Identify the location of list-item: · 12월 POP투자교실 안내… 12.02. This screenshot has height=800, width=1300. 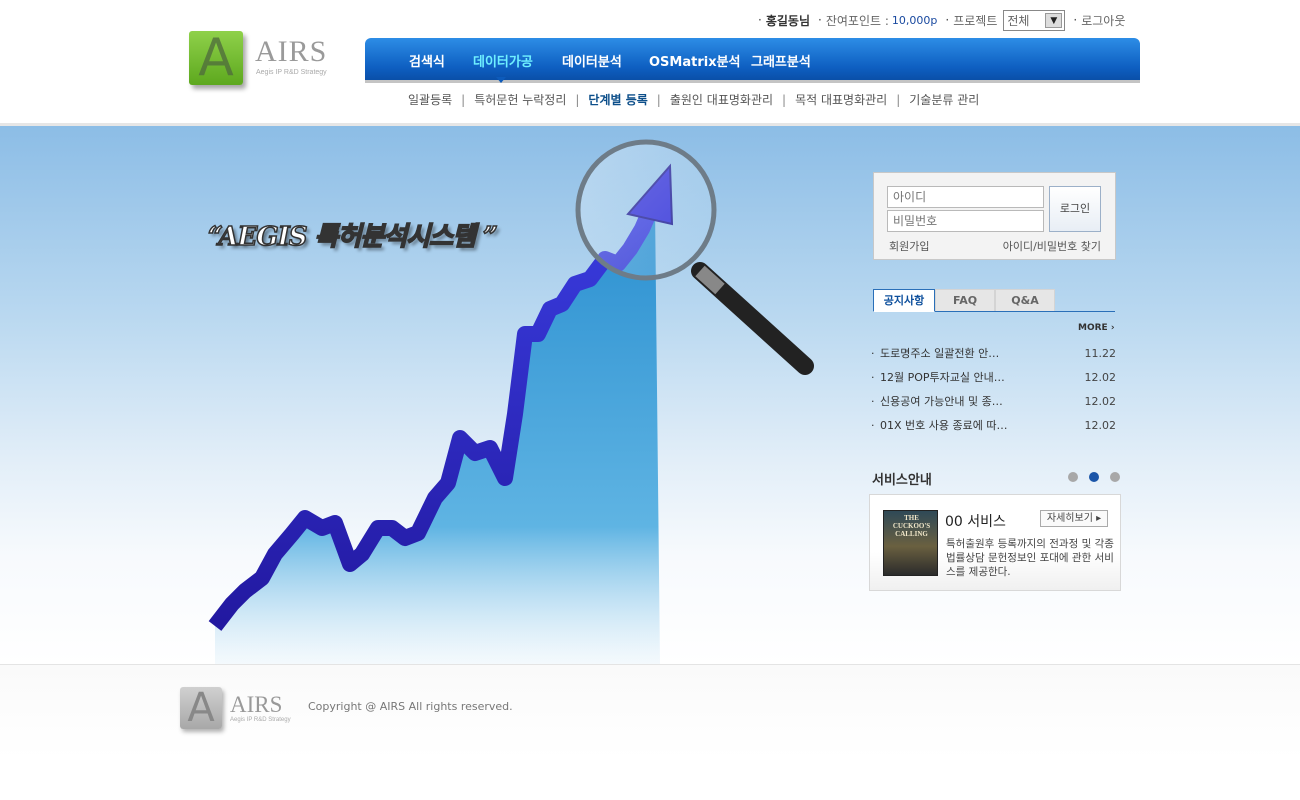
(994, 378).